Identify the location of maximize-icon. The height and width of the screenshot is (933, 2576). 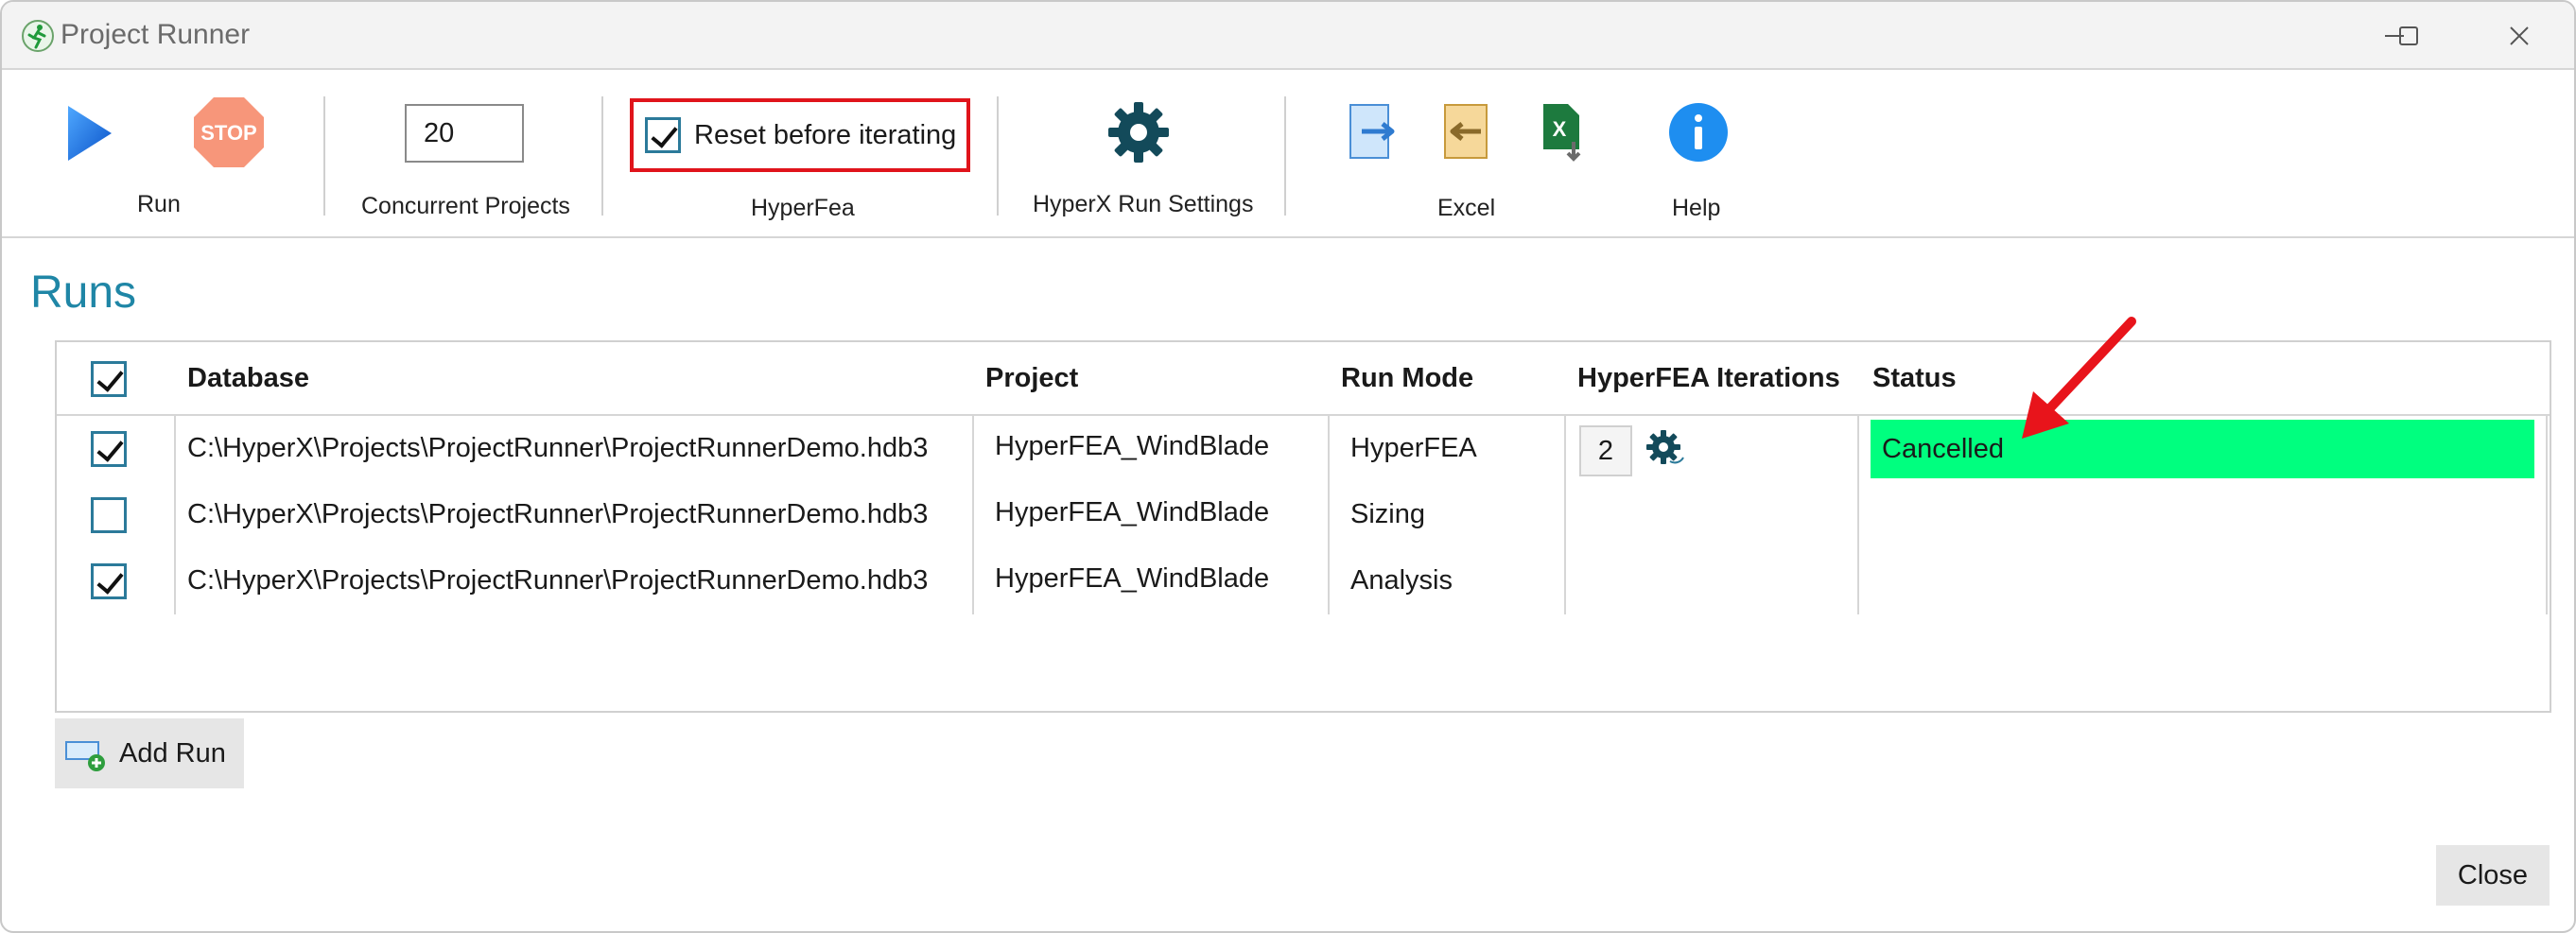
(2408, 36).